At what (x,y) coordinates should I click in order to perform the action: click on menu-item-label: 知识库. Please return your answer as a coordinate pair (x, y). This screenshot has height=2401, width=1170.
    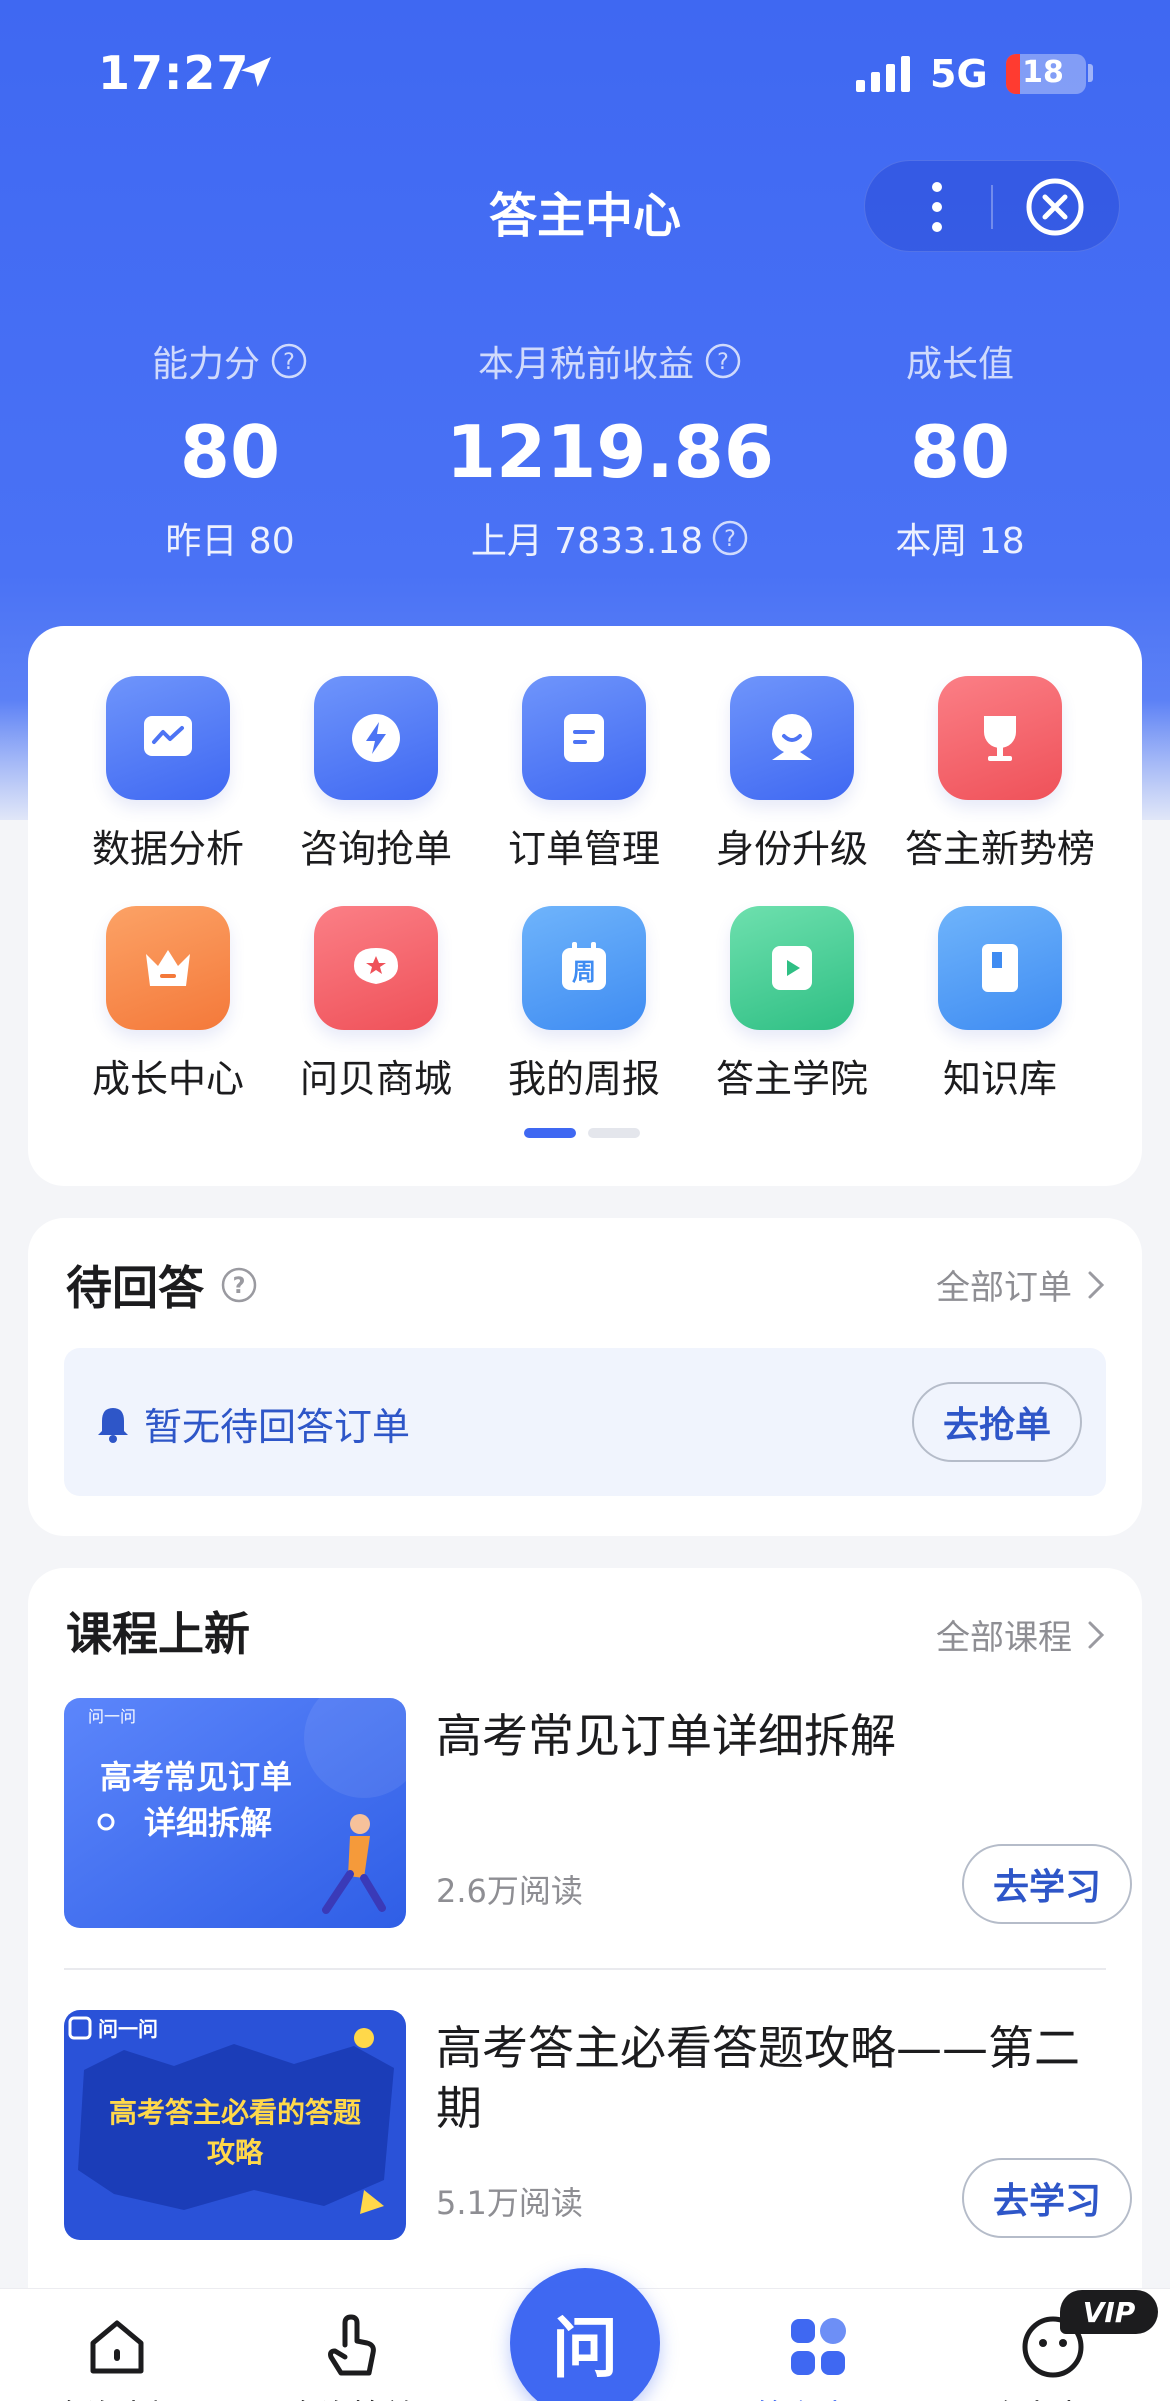
    Looking at the image, I should click on (999, 1079).